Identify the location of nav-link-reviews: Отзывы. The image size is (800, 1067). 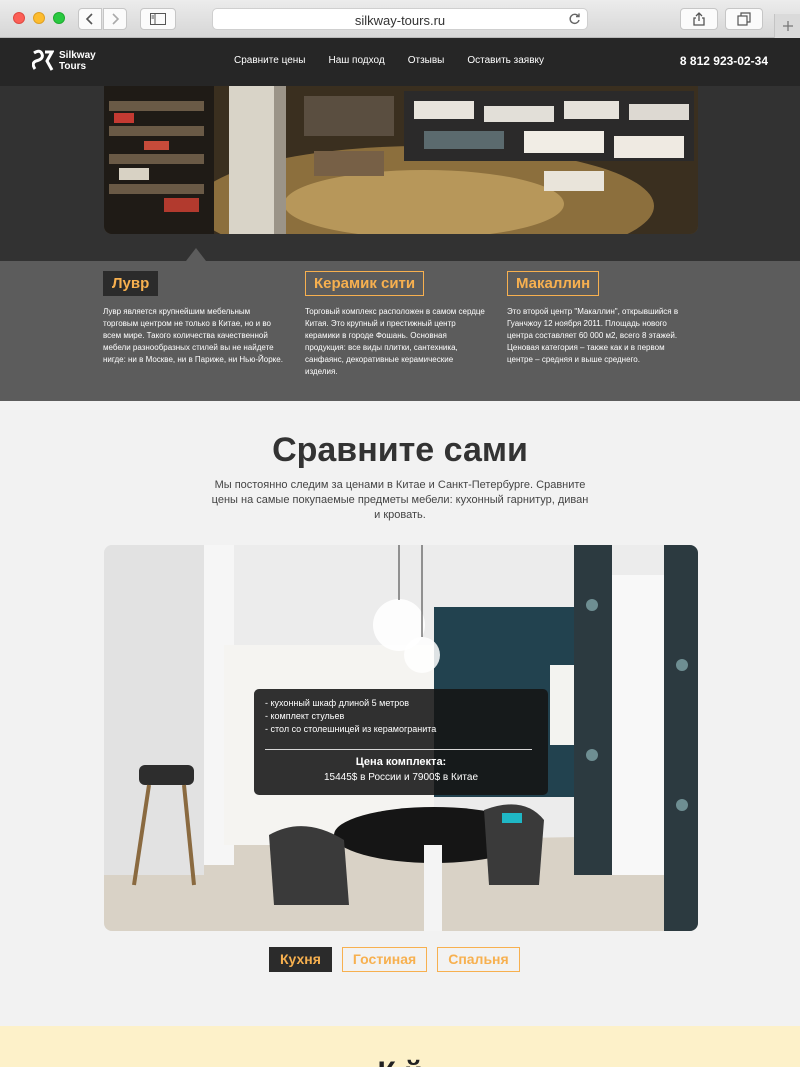
(426, 60).